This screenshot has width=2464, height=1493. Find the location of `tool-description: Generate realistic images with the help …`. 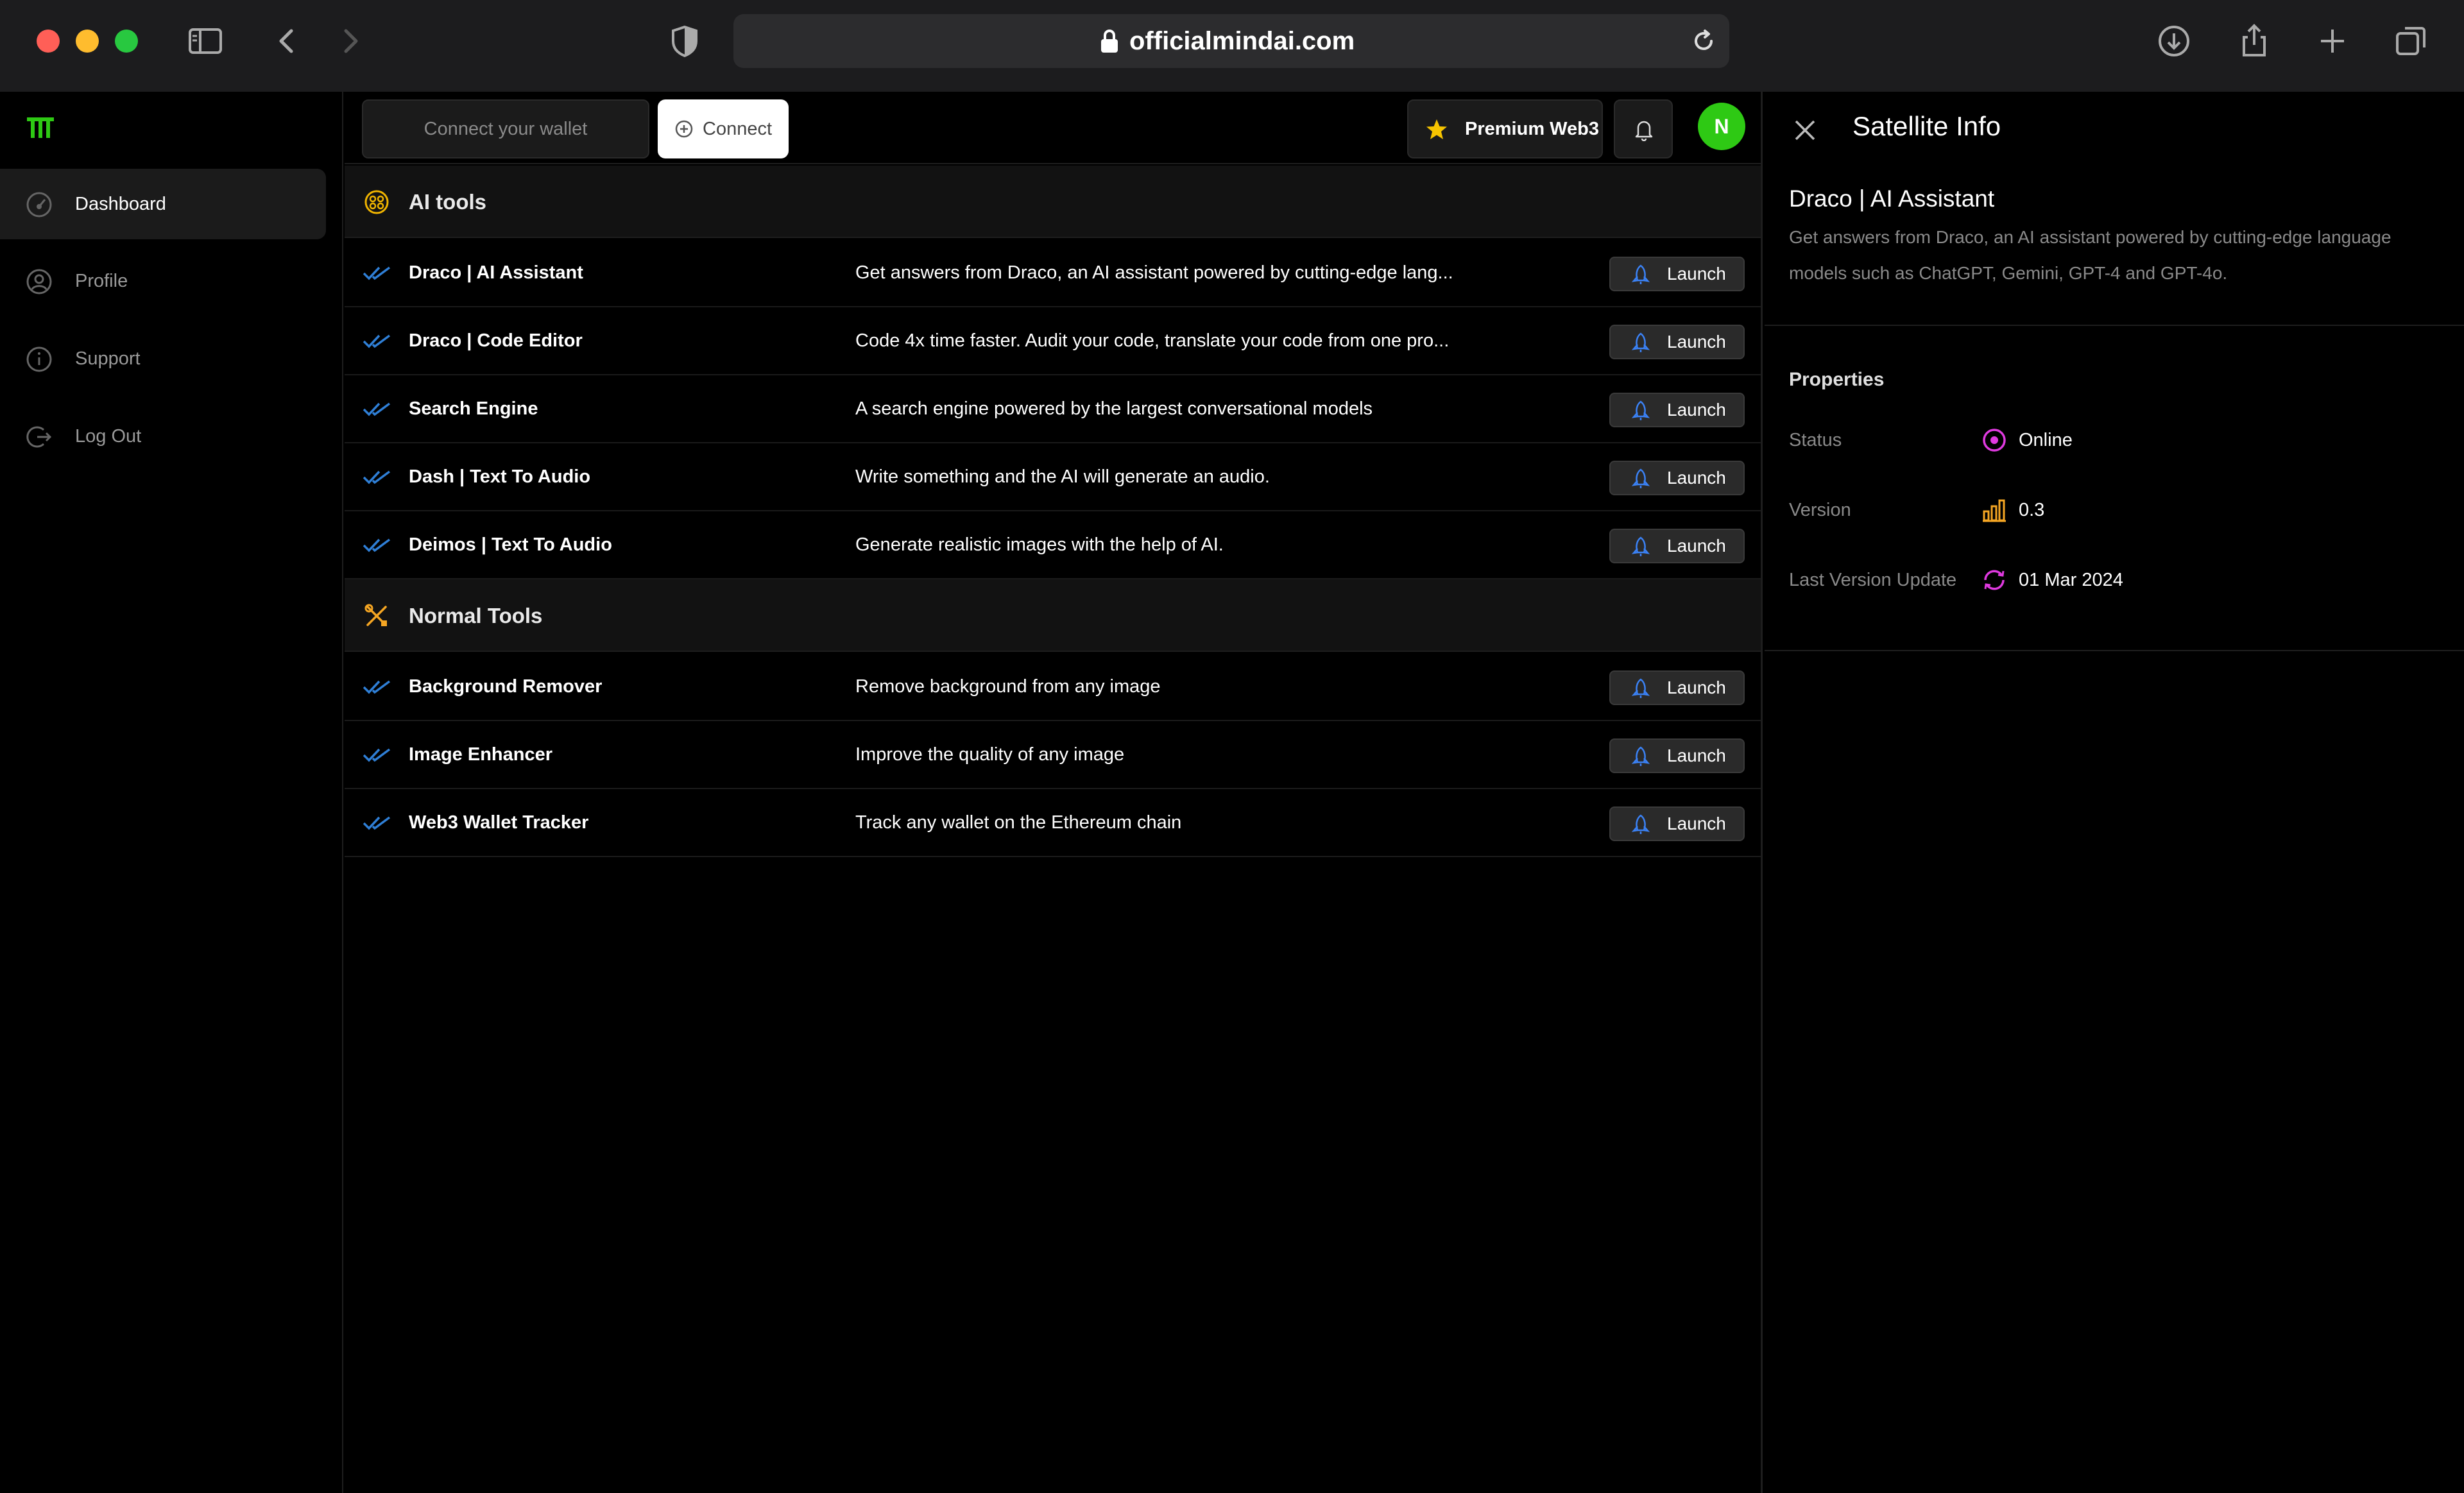

tool-description: Generate realistic images with the help … is located at coordinates (1039, 544).